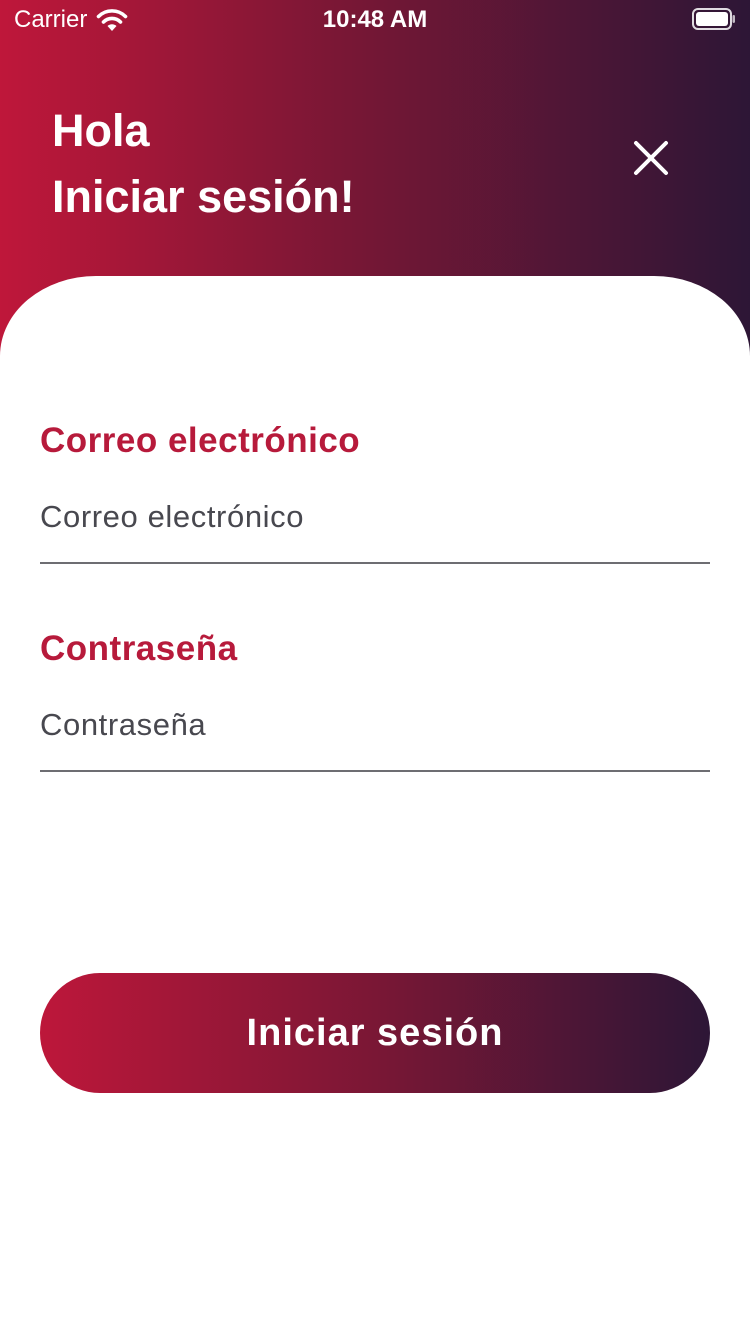  I want to click on login-button: Iniciar sesión, so click(375, 1033).